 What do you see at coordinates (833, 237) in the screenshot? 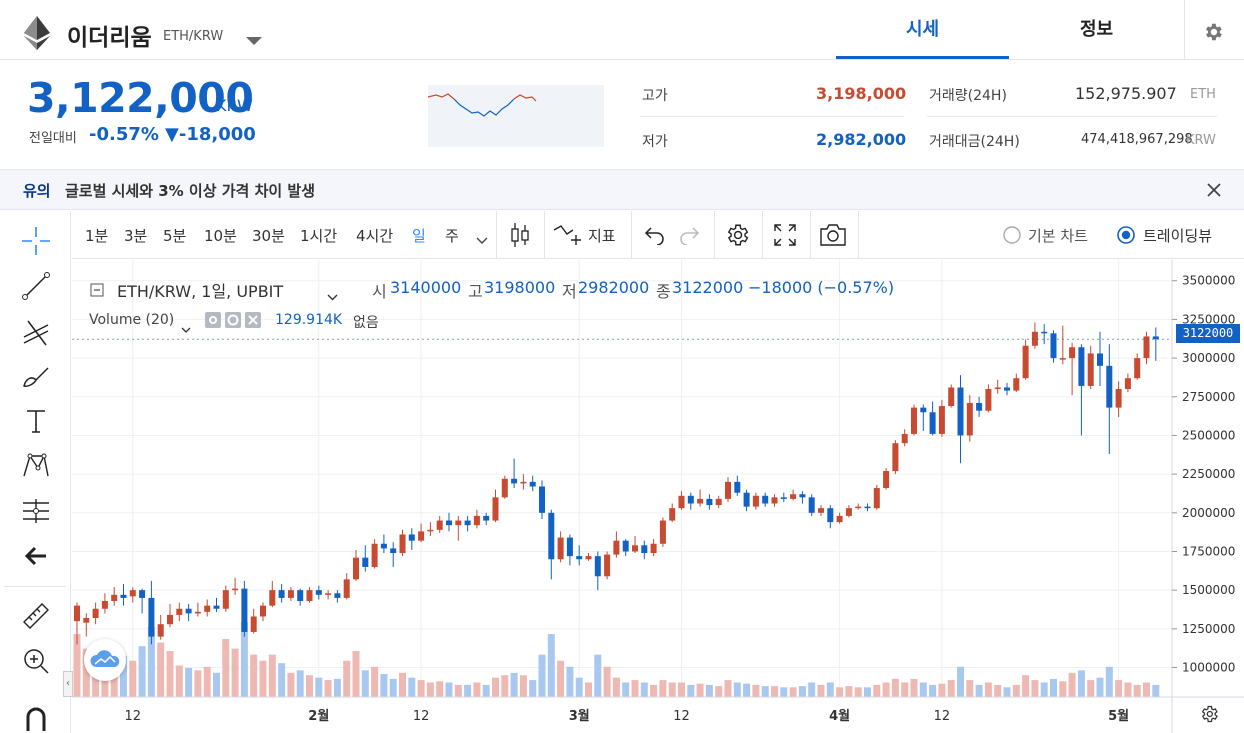
I see `camera-icon` at bounding box center [833, 237].